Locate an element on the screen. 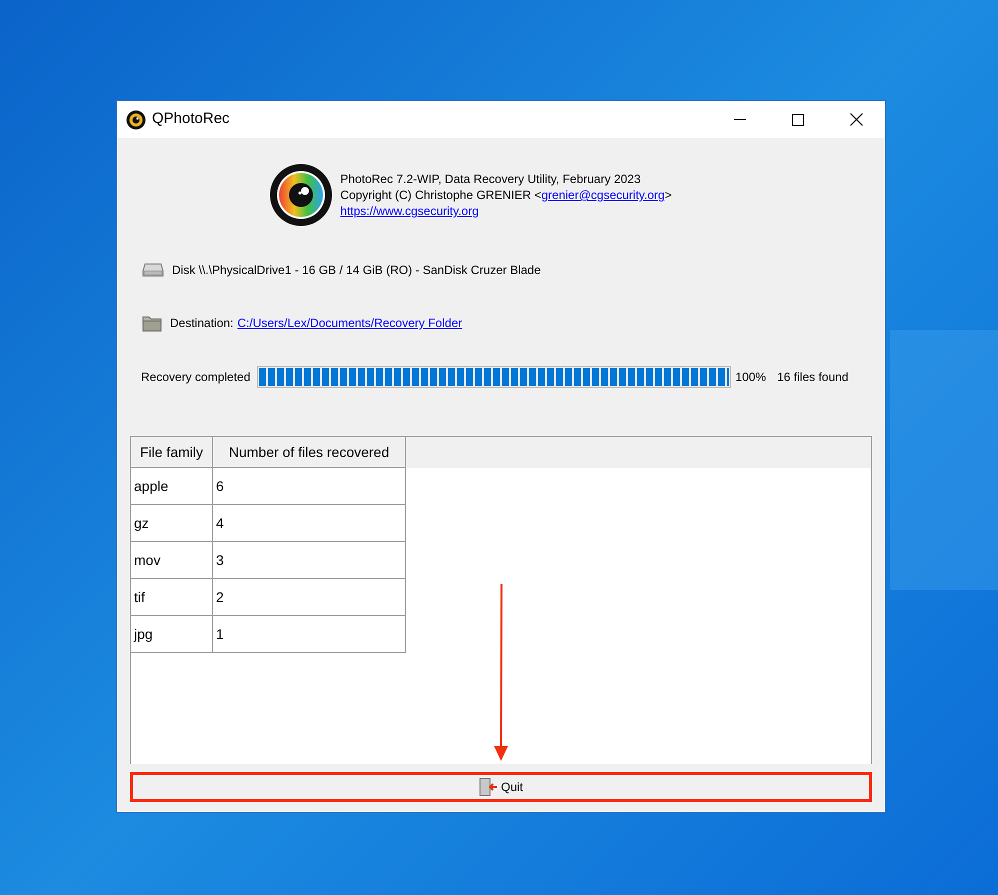 This screenshot has width=998, height=895. website-link: https://www.cgsecurity.org is located at coordinates (409, 211).